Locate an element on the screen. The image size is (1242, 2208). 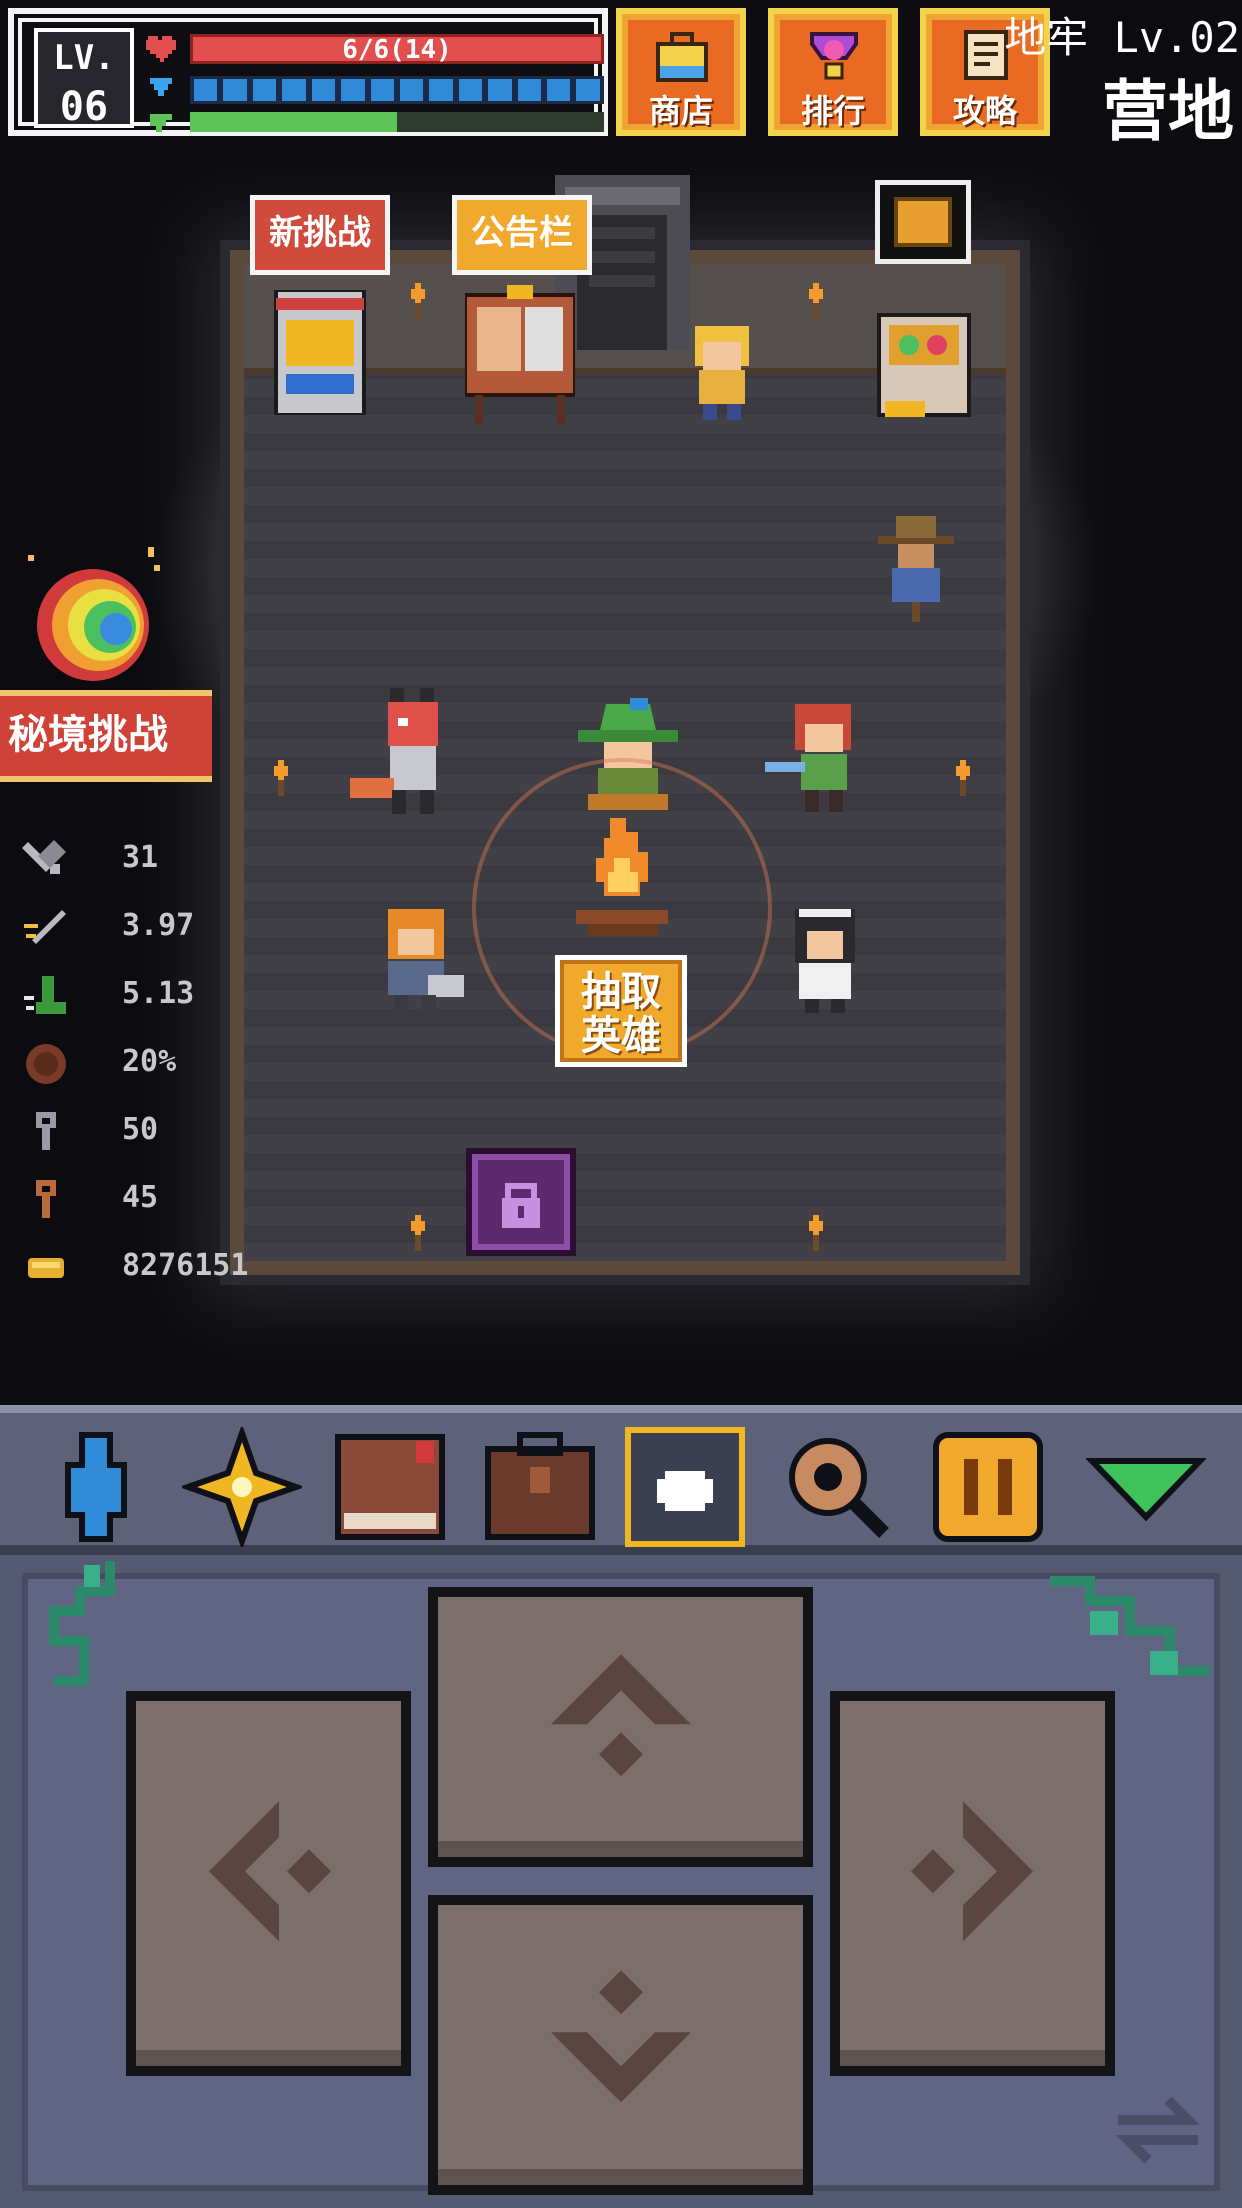
stat-value: 20% is located at coordinates (149, 1061).